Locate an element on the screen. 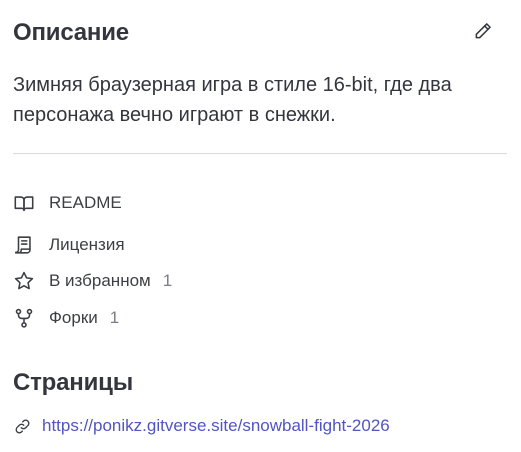 This screenshot has width=521, height=452. forks-link: Форки 1 is located at coordinates (66, 318).